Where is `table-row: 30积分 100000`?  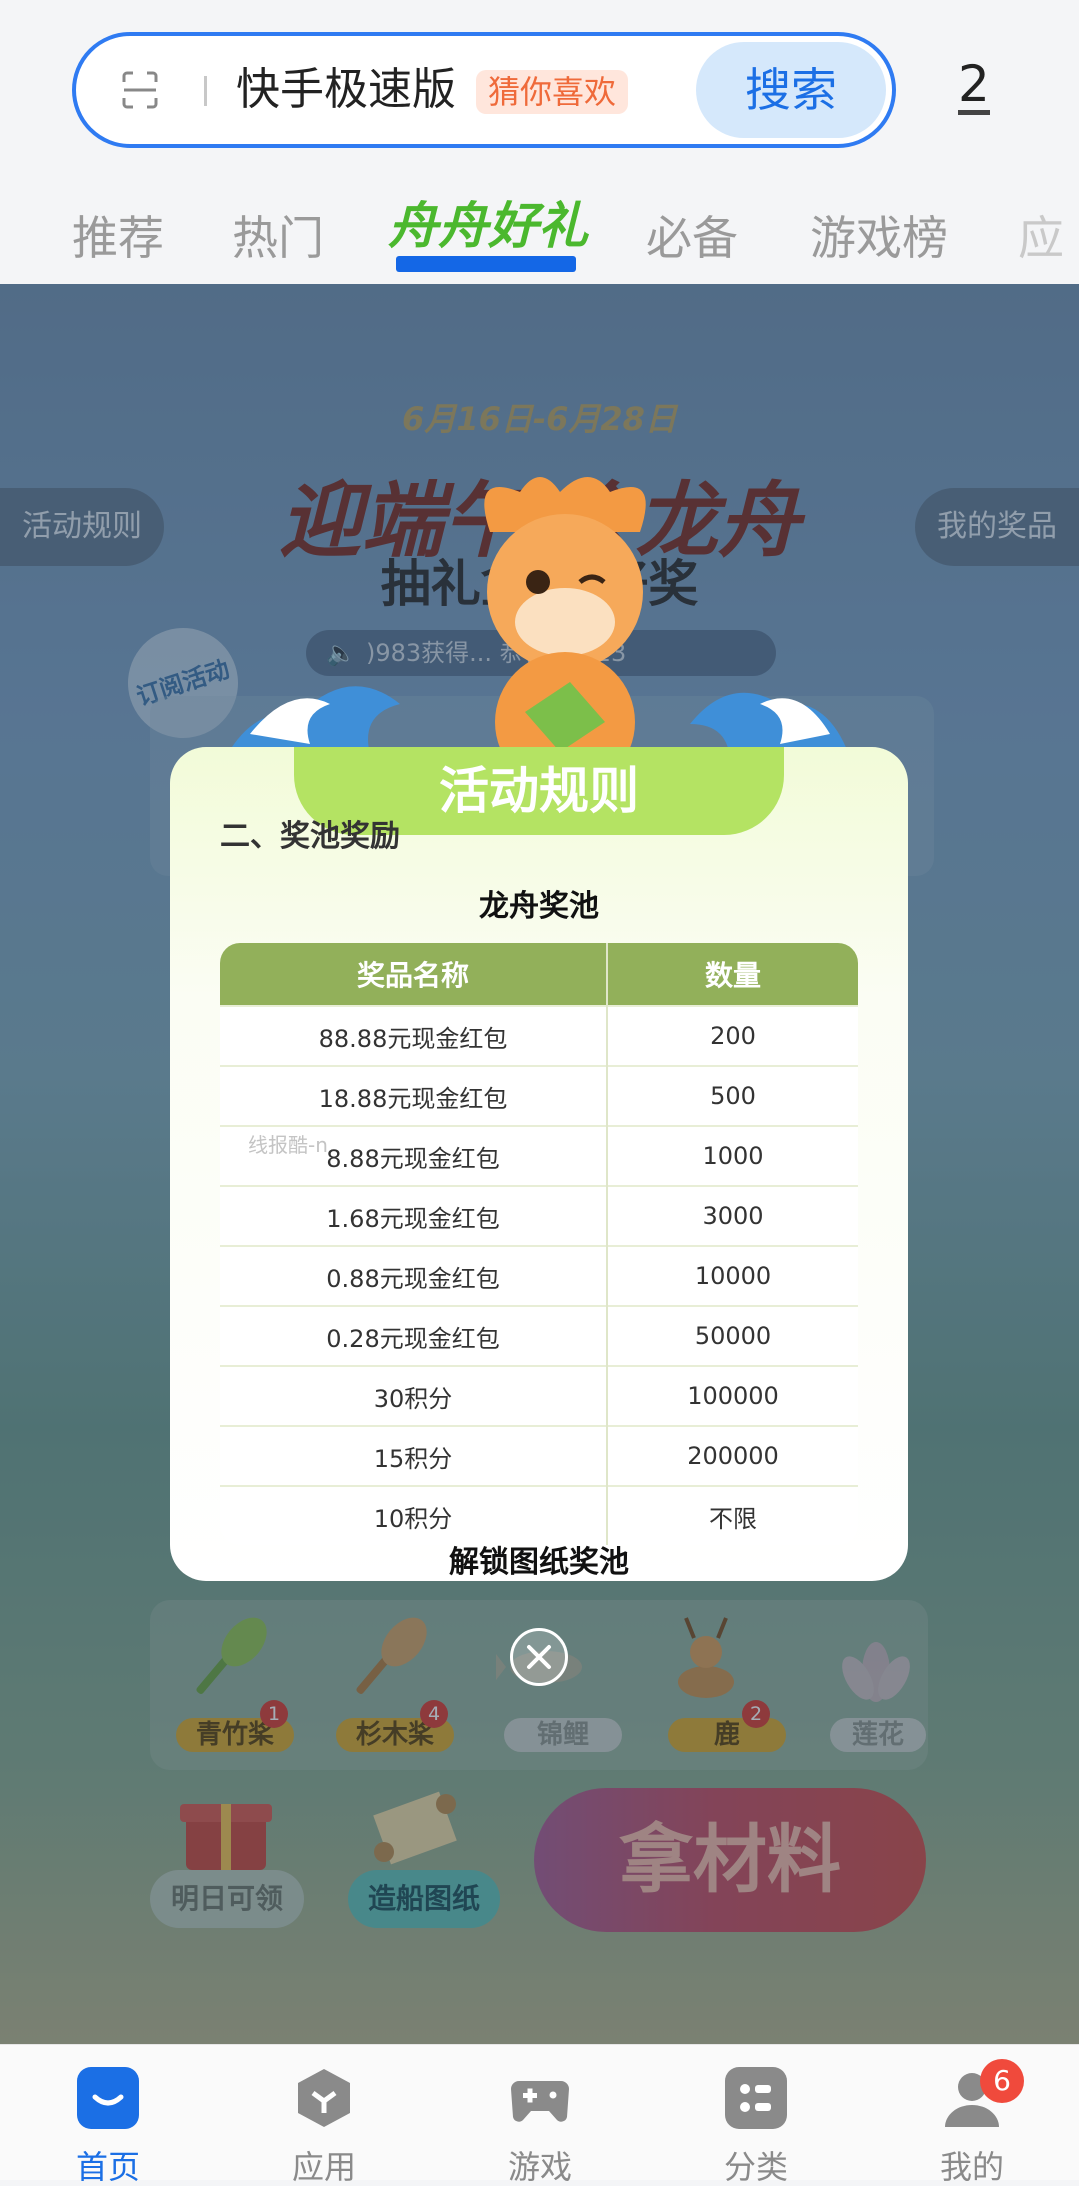
table-row: 30积分 100000 is located at coordinates (539, 1395).